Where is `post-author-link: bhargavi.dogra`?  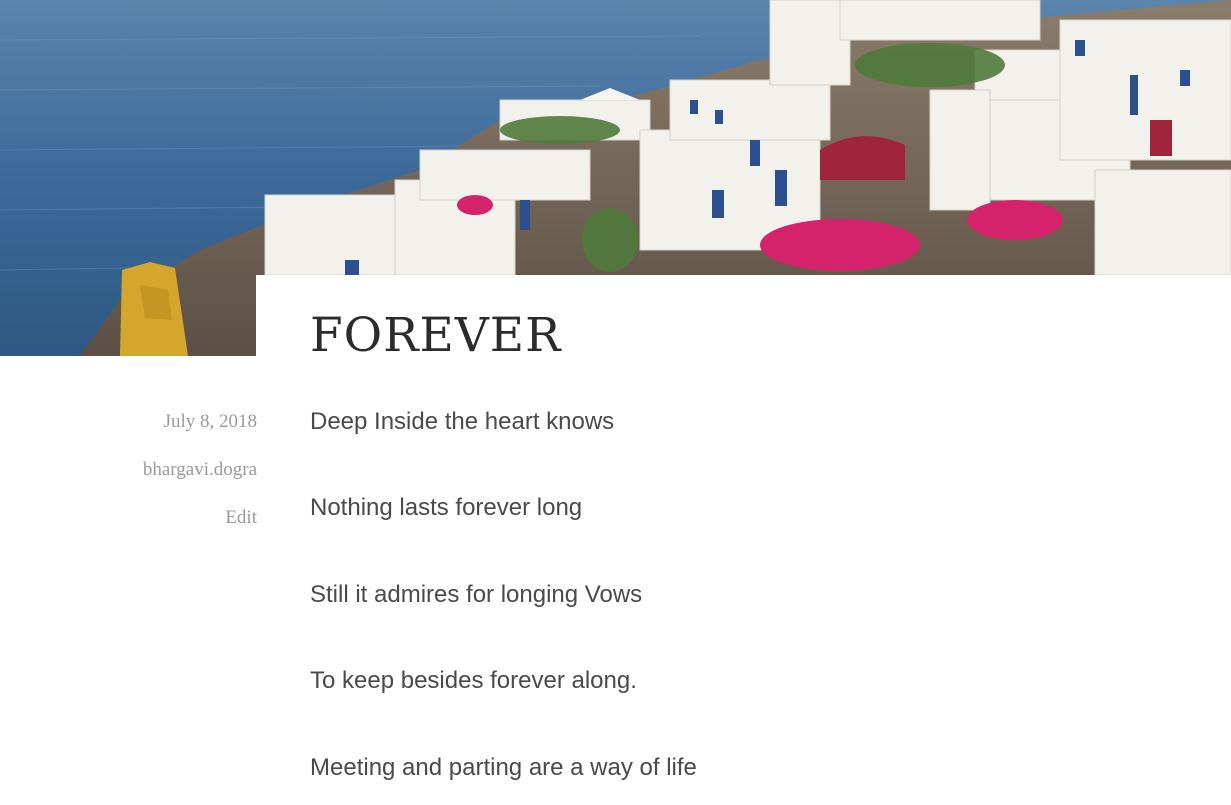
post-author-link: bhargavi.dogra is located at coordinates (200, 478).